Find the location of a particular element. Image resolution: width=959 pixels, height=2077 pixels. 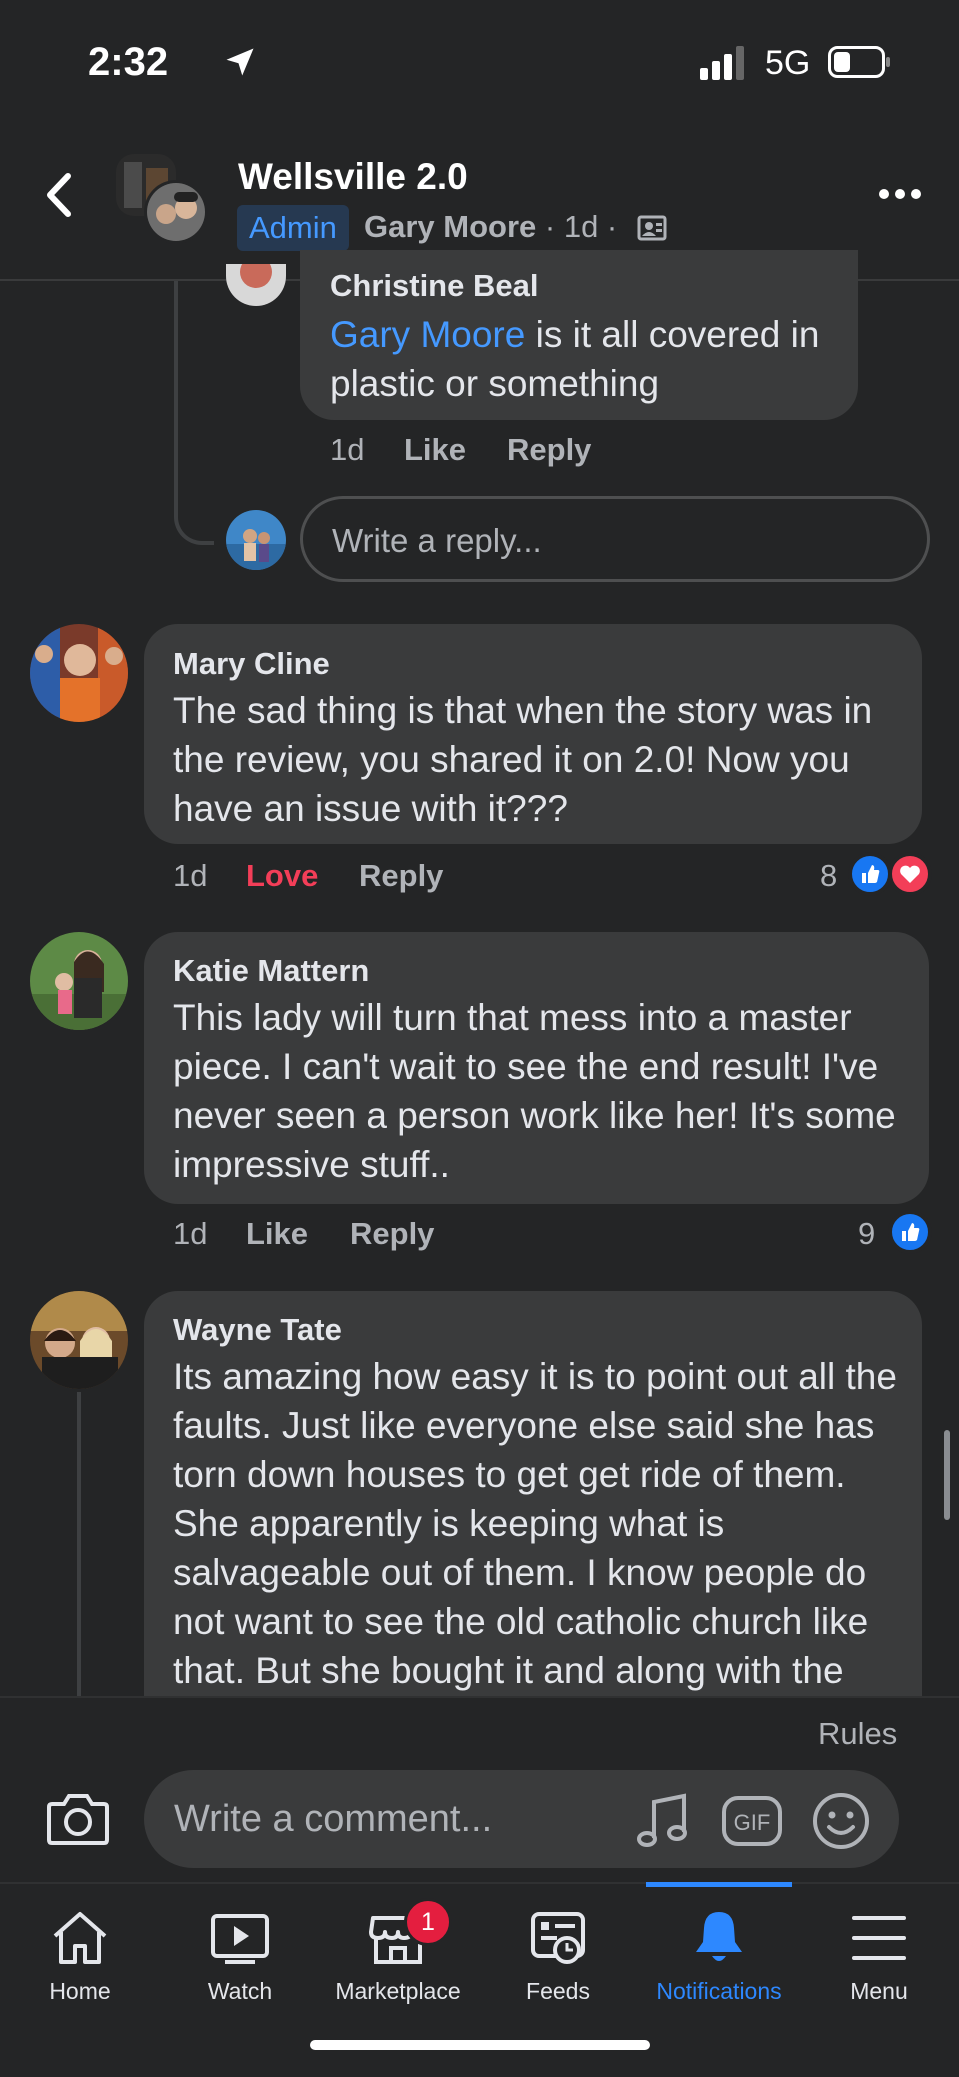

home-indicator is located at coordinates (480, 2045).